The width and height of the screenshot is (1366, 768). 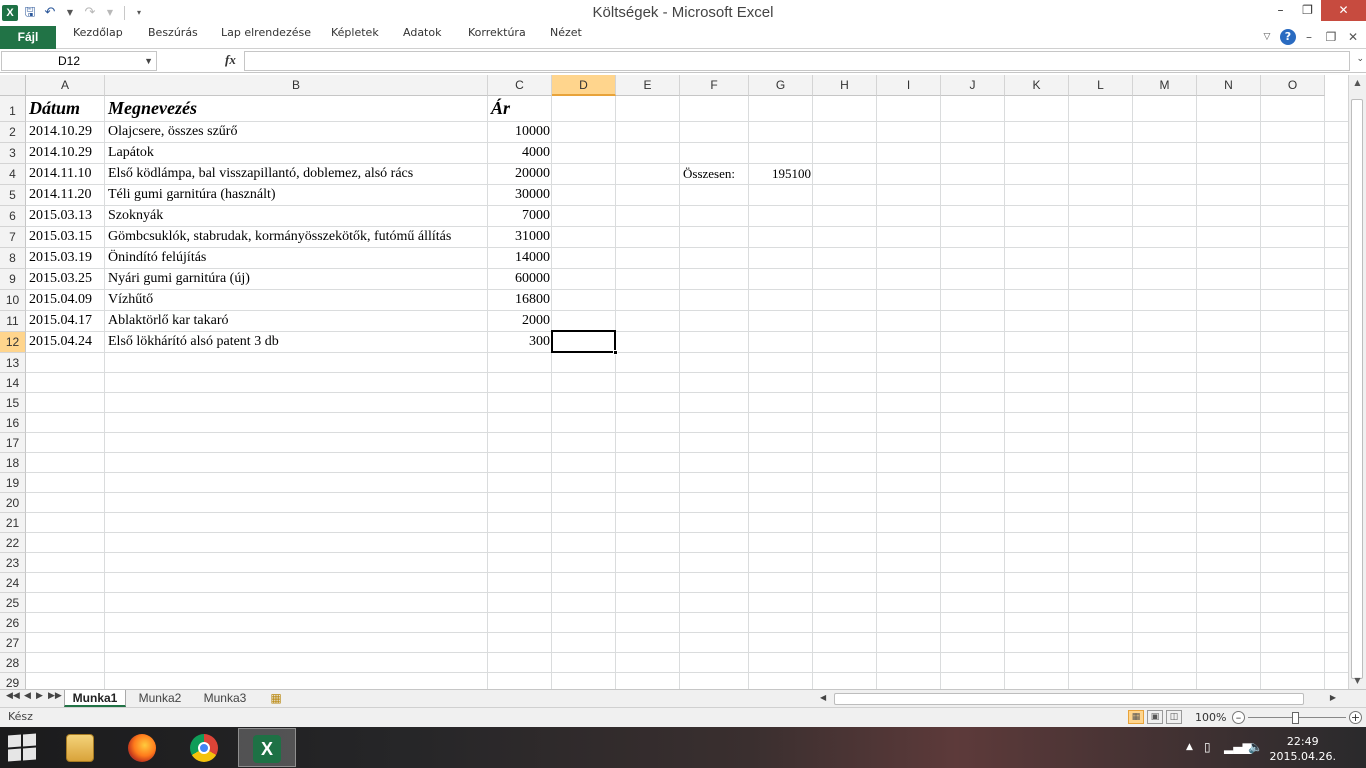 What do you see at coordinates (781, 85) in the screenshot?
I see `column-header-g: G` at bounding box center [781, 85].